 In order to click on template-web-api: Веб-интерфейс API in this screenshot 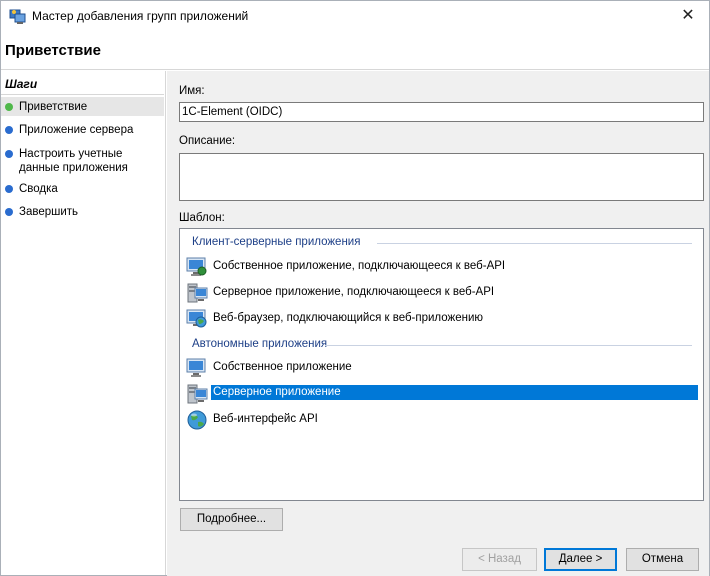, I will do `click(442, 420)`.